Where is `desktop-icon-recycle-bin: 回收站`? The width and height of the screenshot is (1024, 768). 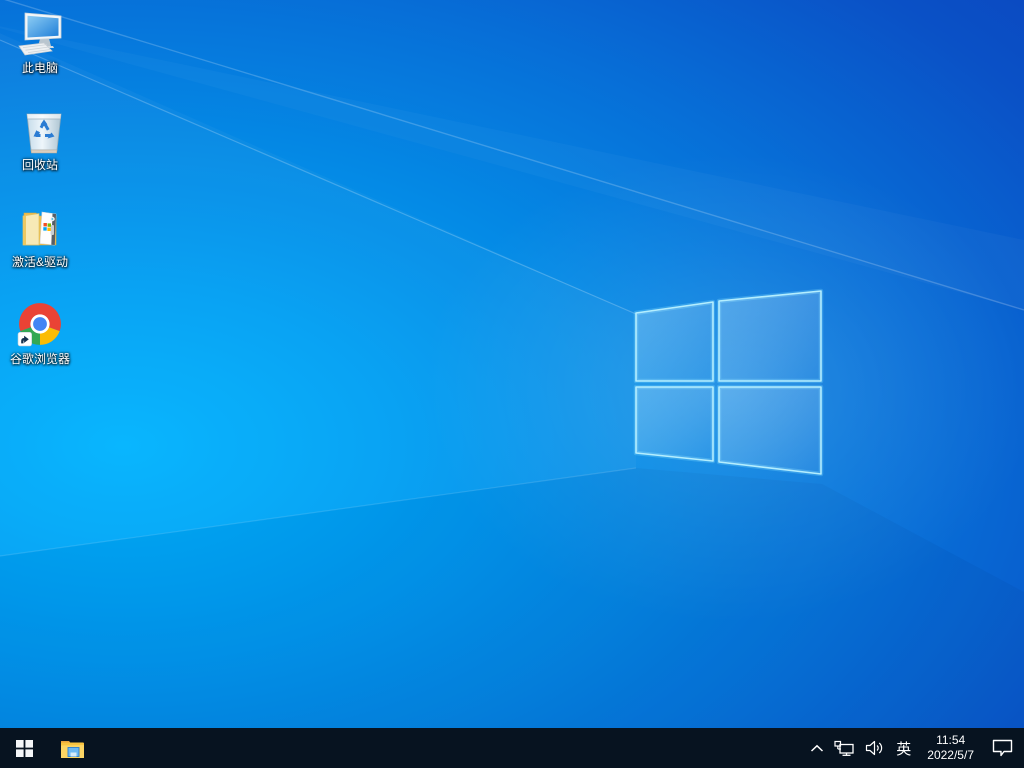
desktop-icon-recycle-bin: 回收站 is located at coordinates (40, 151).